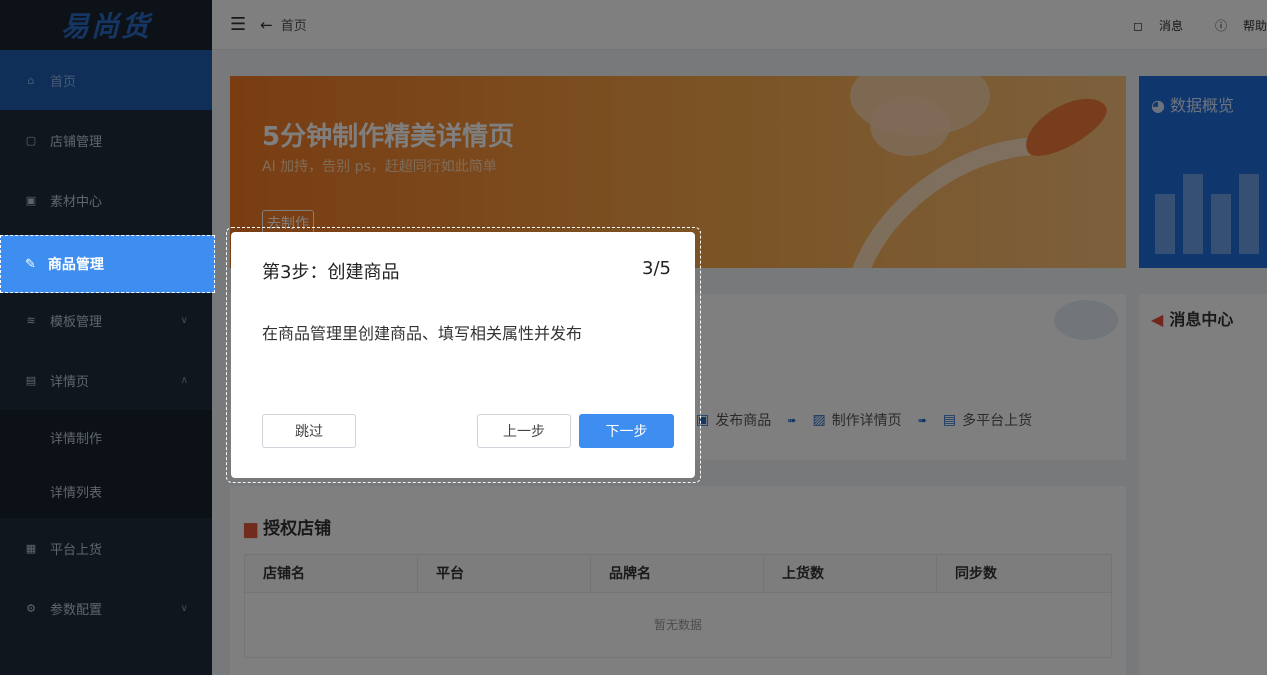 The width and height of the screenshot is (1267, 675). Describe the element at coordinates (331, 272) in the screenshot. I see `guide-title: 第3步：创建商品` at that location.